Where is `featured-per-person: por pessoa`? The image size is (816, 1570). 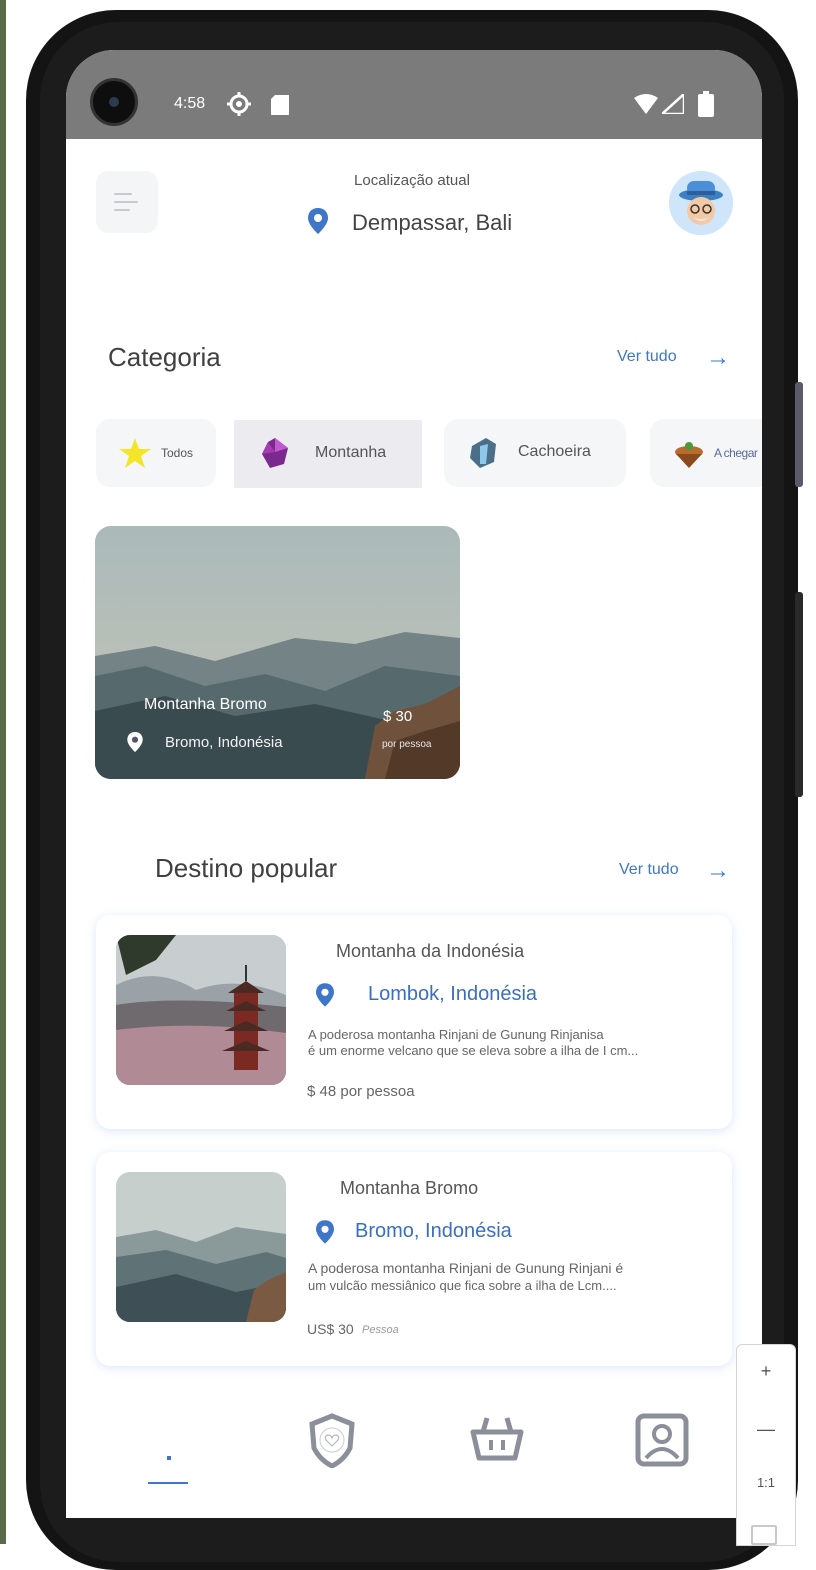
featured-per-person: por pessoa is located at coordinates (407, 744).